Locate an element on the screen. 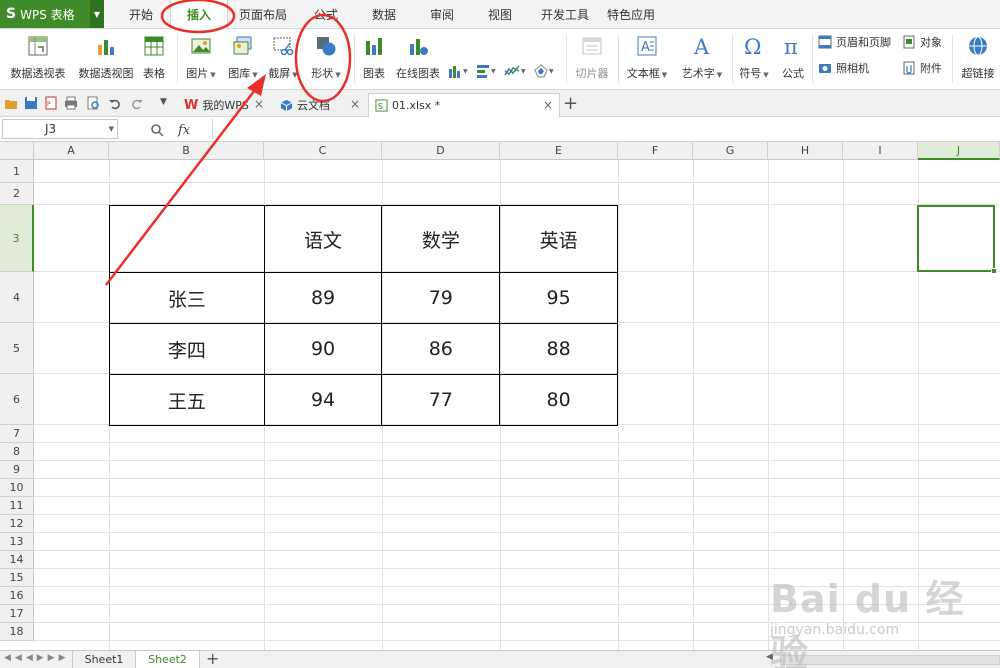 The width and height of the screenshot is (1000, 668). column-header-h: H is located at coordinates (805, 151).